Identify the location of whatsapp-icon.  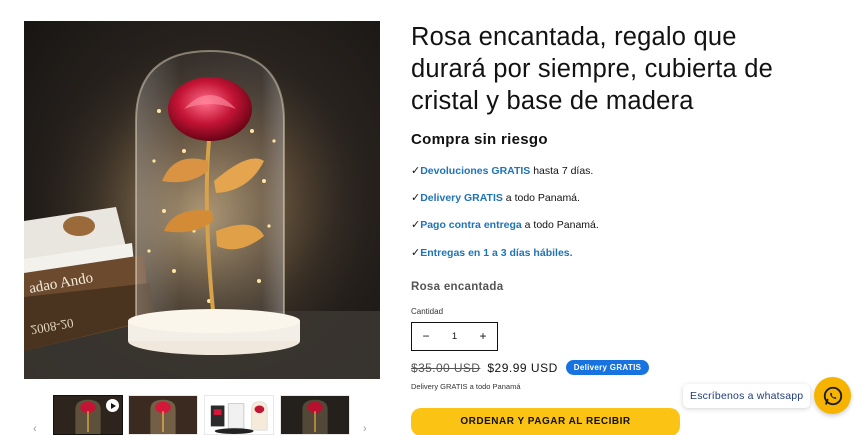
(832, 395).